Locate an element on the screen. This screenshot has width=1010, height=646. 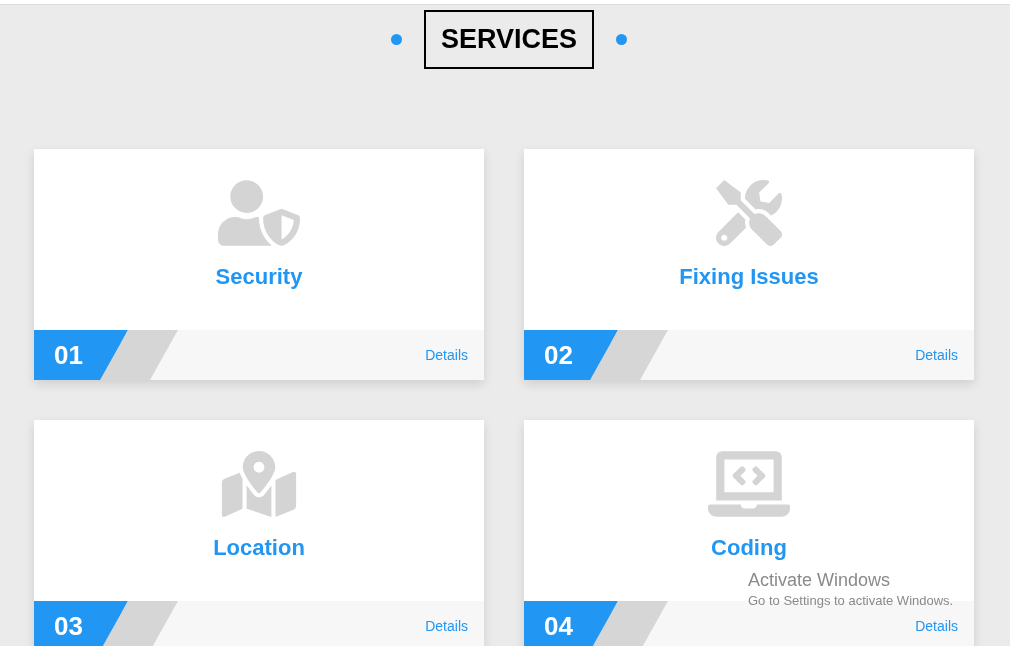
service-title: Coding is located at coordinates (749, 548).